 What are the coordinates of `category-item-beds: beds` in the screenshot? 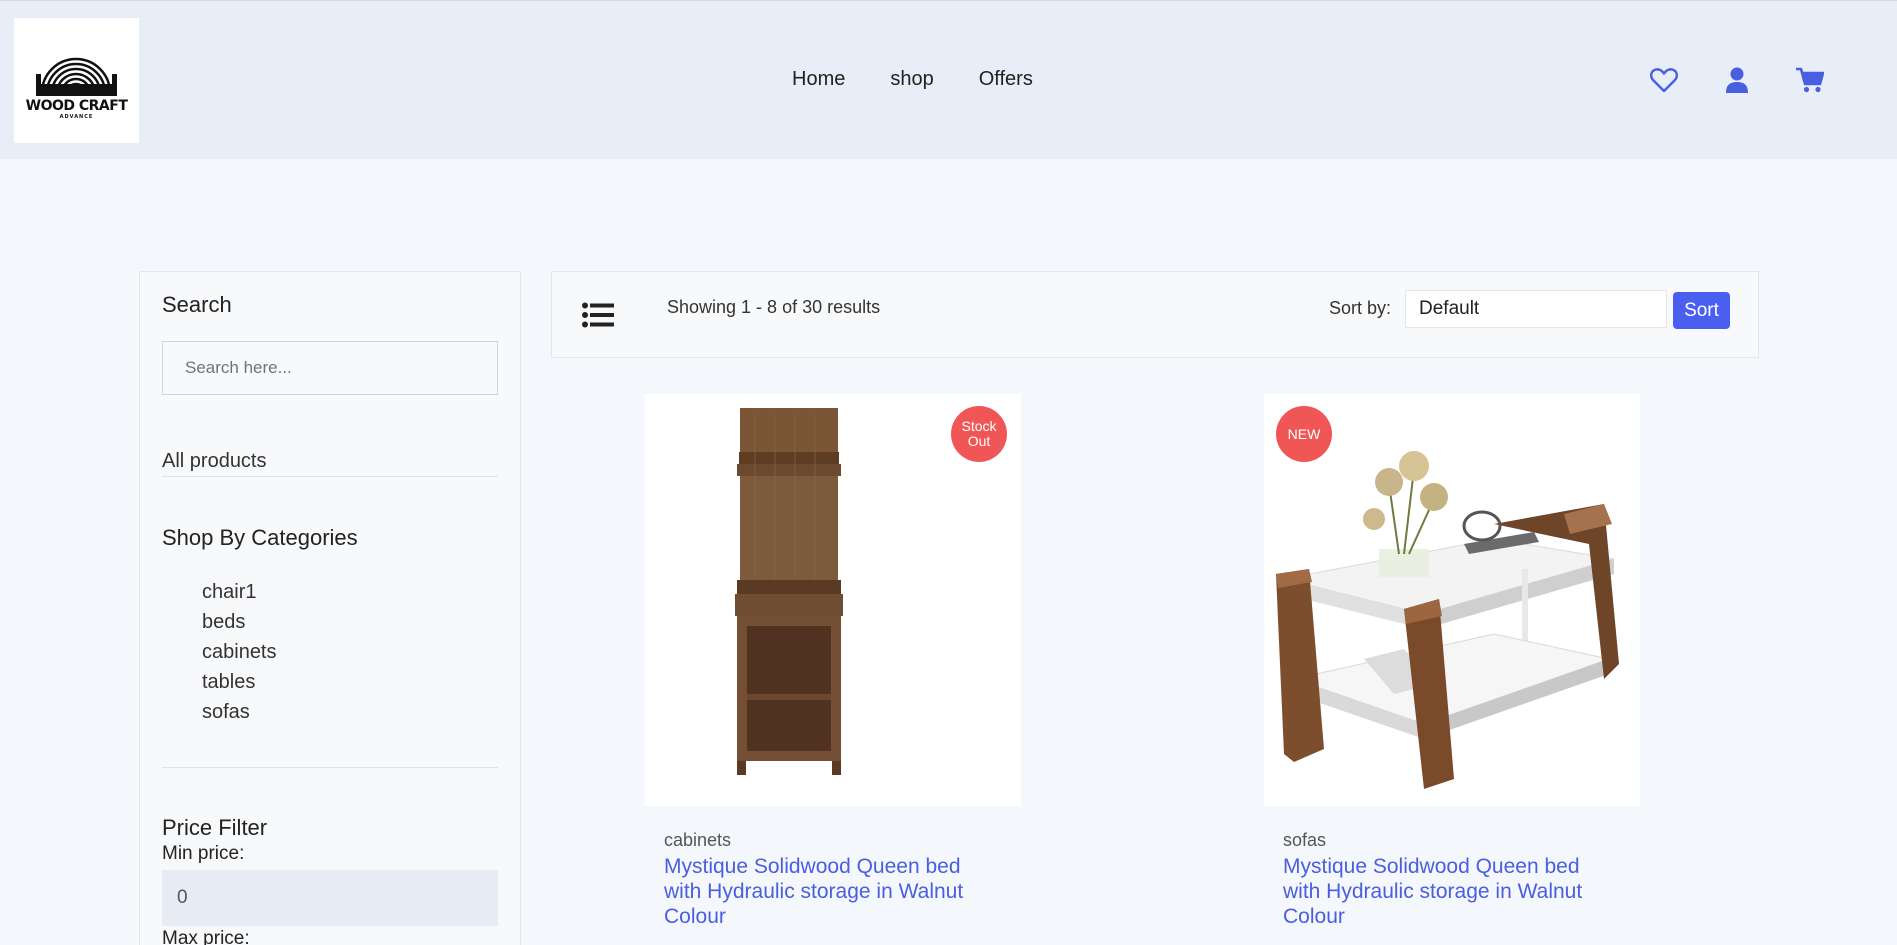 It's located at (239, 622).